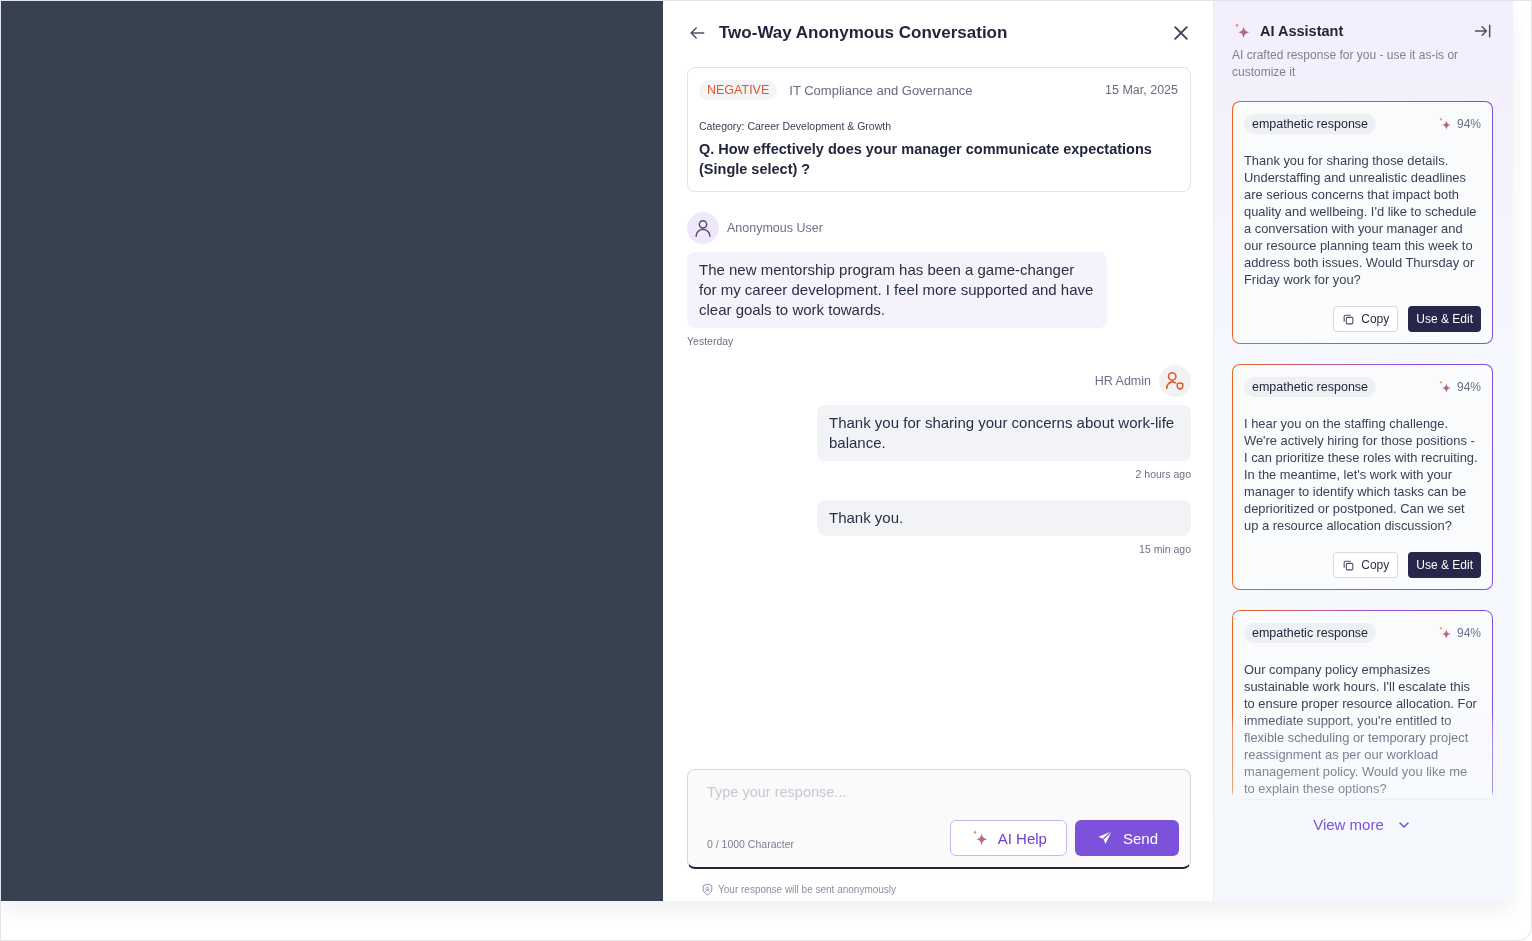 This screenshot has width=1532, height=941. Describe the element at coordinates (710, 341) in the screenshot. I see `message-time: Yesterday` at that location.